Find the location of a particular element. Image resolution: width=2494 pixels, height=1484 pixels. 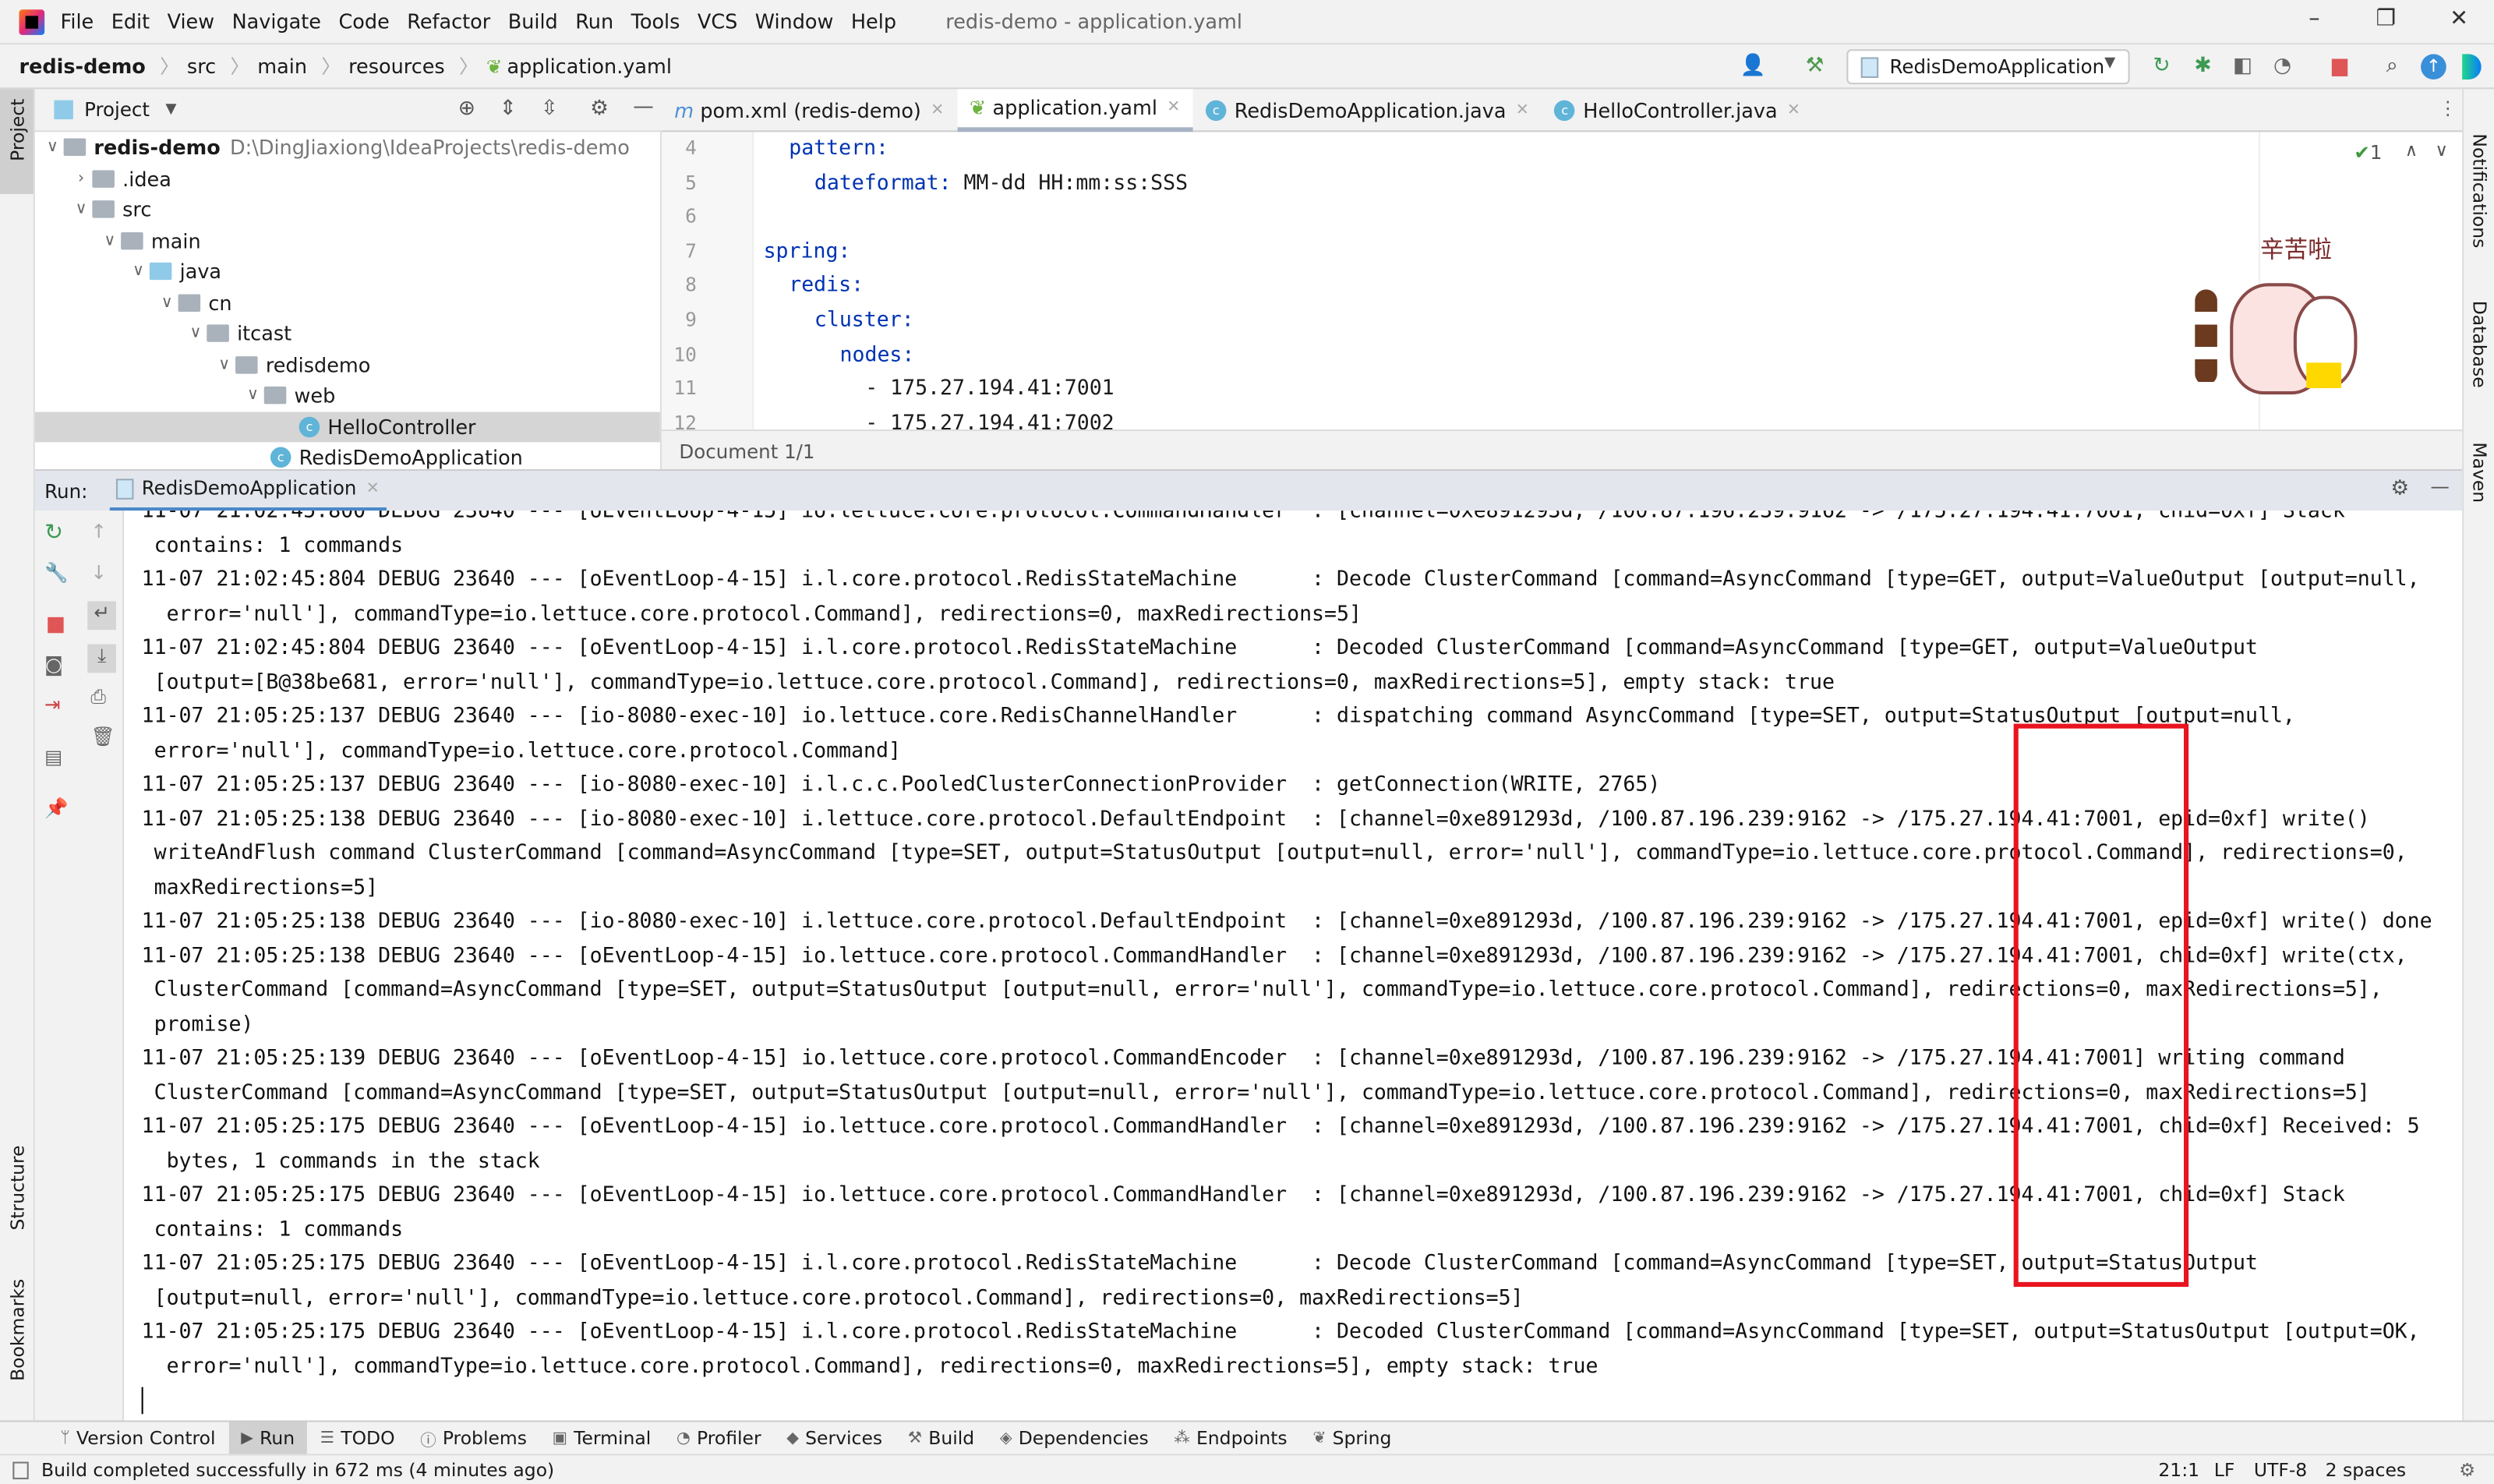

tree-item-main: ∨ main is located at coordinates (347, 240).